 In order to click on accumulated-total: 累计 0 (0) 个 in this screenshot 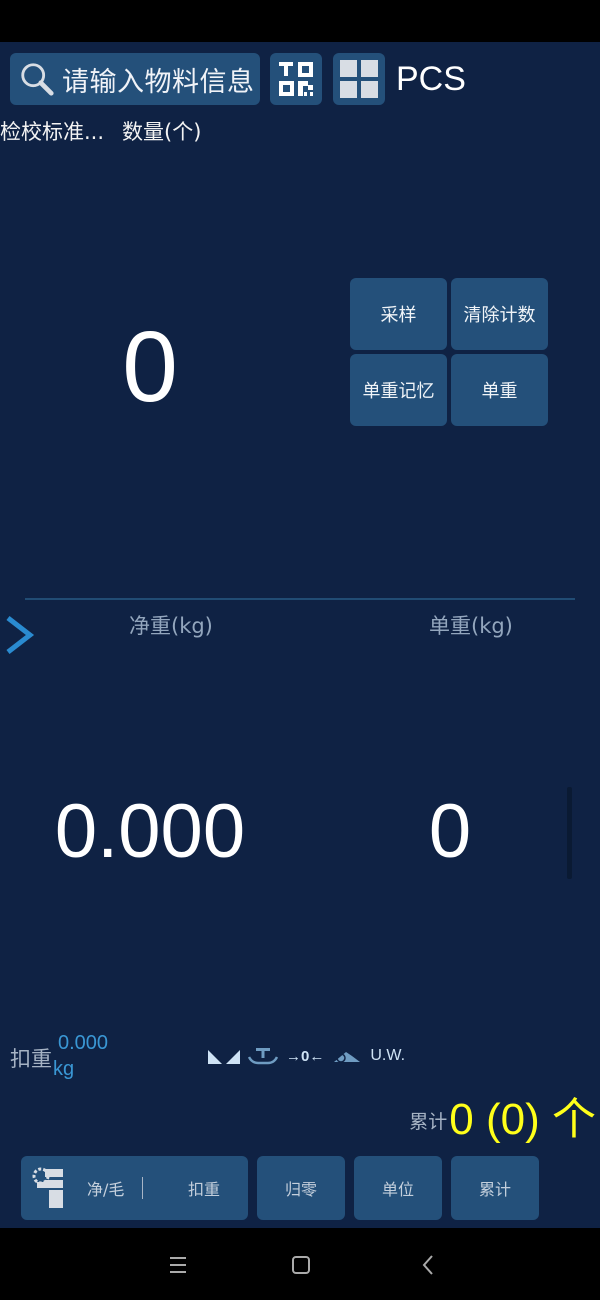, I will do `click(502, 1120)`.